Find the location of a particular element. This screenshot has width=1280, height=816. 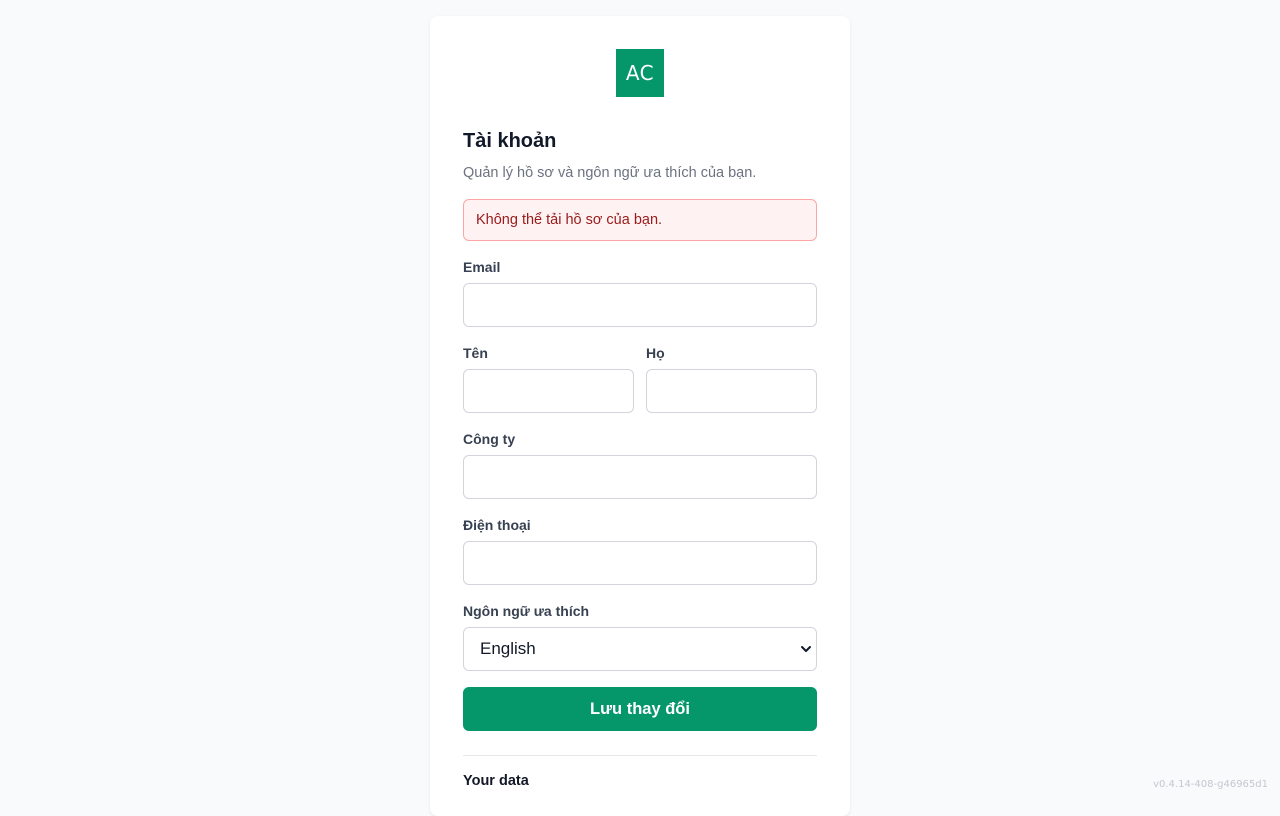

first-name-field-group: Tên is located at coordinates (548, 378).